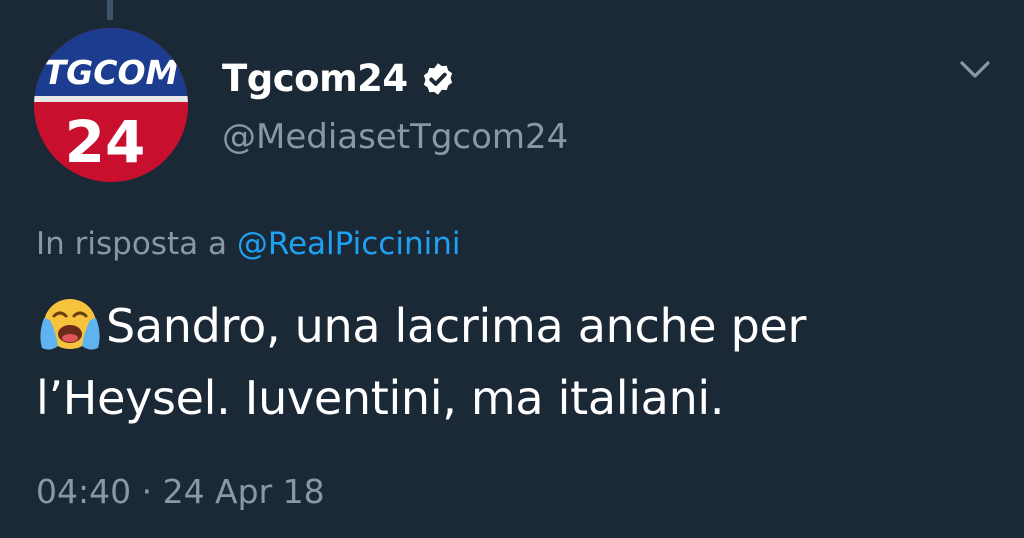 This screenshot has height=538, width=1024. I want to click on tweet-text-line-1-content: Sandro, una lacrima anche per, so click(456, 326).